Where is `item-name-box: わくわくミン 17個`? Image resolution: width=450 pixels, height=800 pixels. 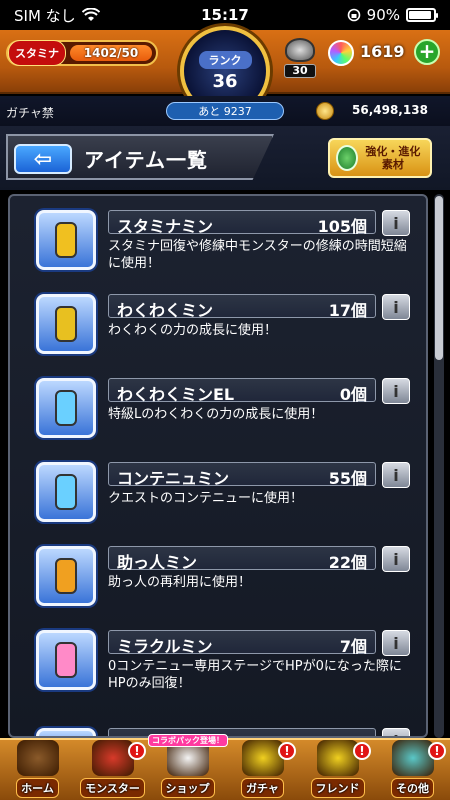
item-name-box: わくわくミン 17個 is located at coordinates (242, 307).